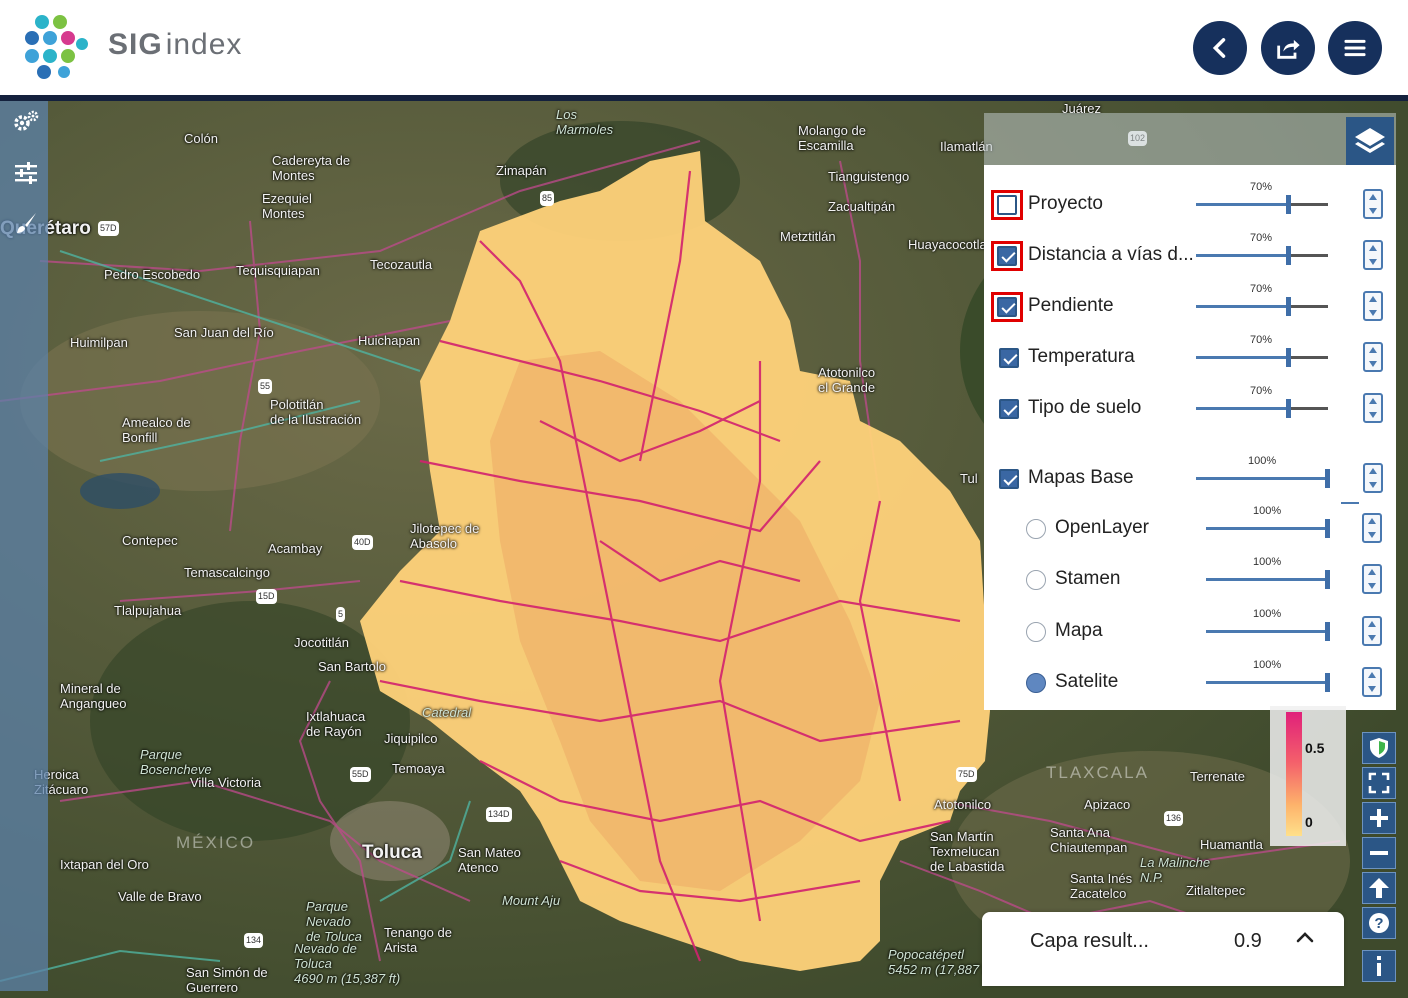 This screenshot has width=1408, height=998. What do you see at coordinates (969, 478) in the screenshot?
I see `place-label: Tul` at bounding box center [969, 478].